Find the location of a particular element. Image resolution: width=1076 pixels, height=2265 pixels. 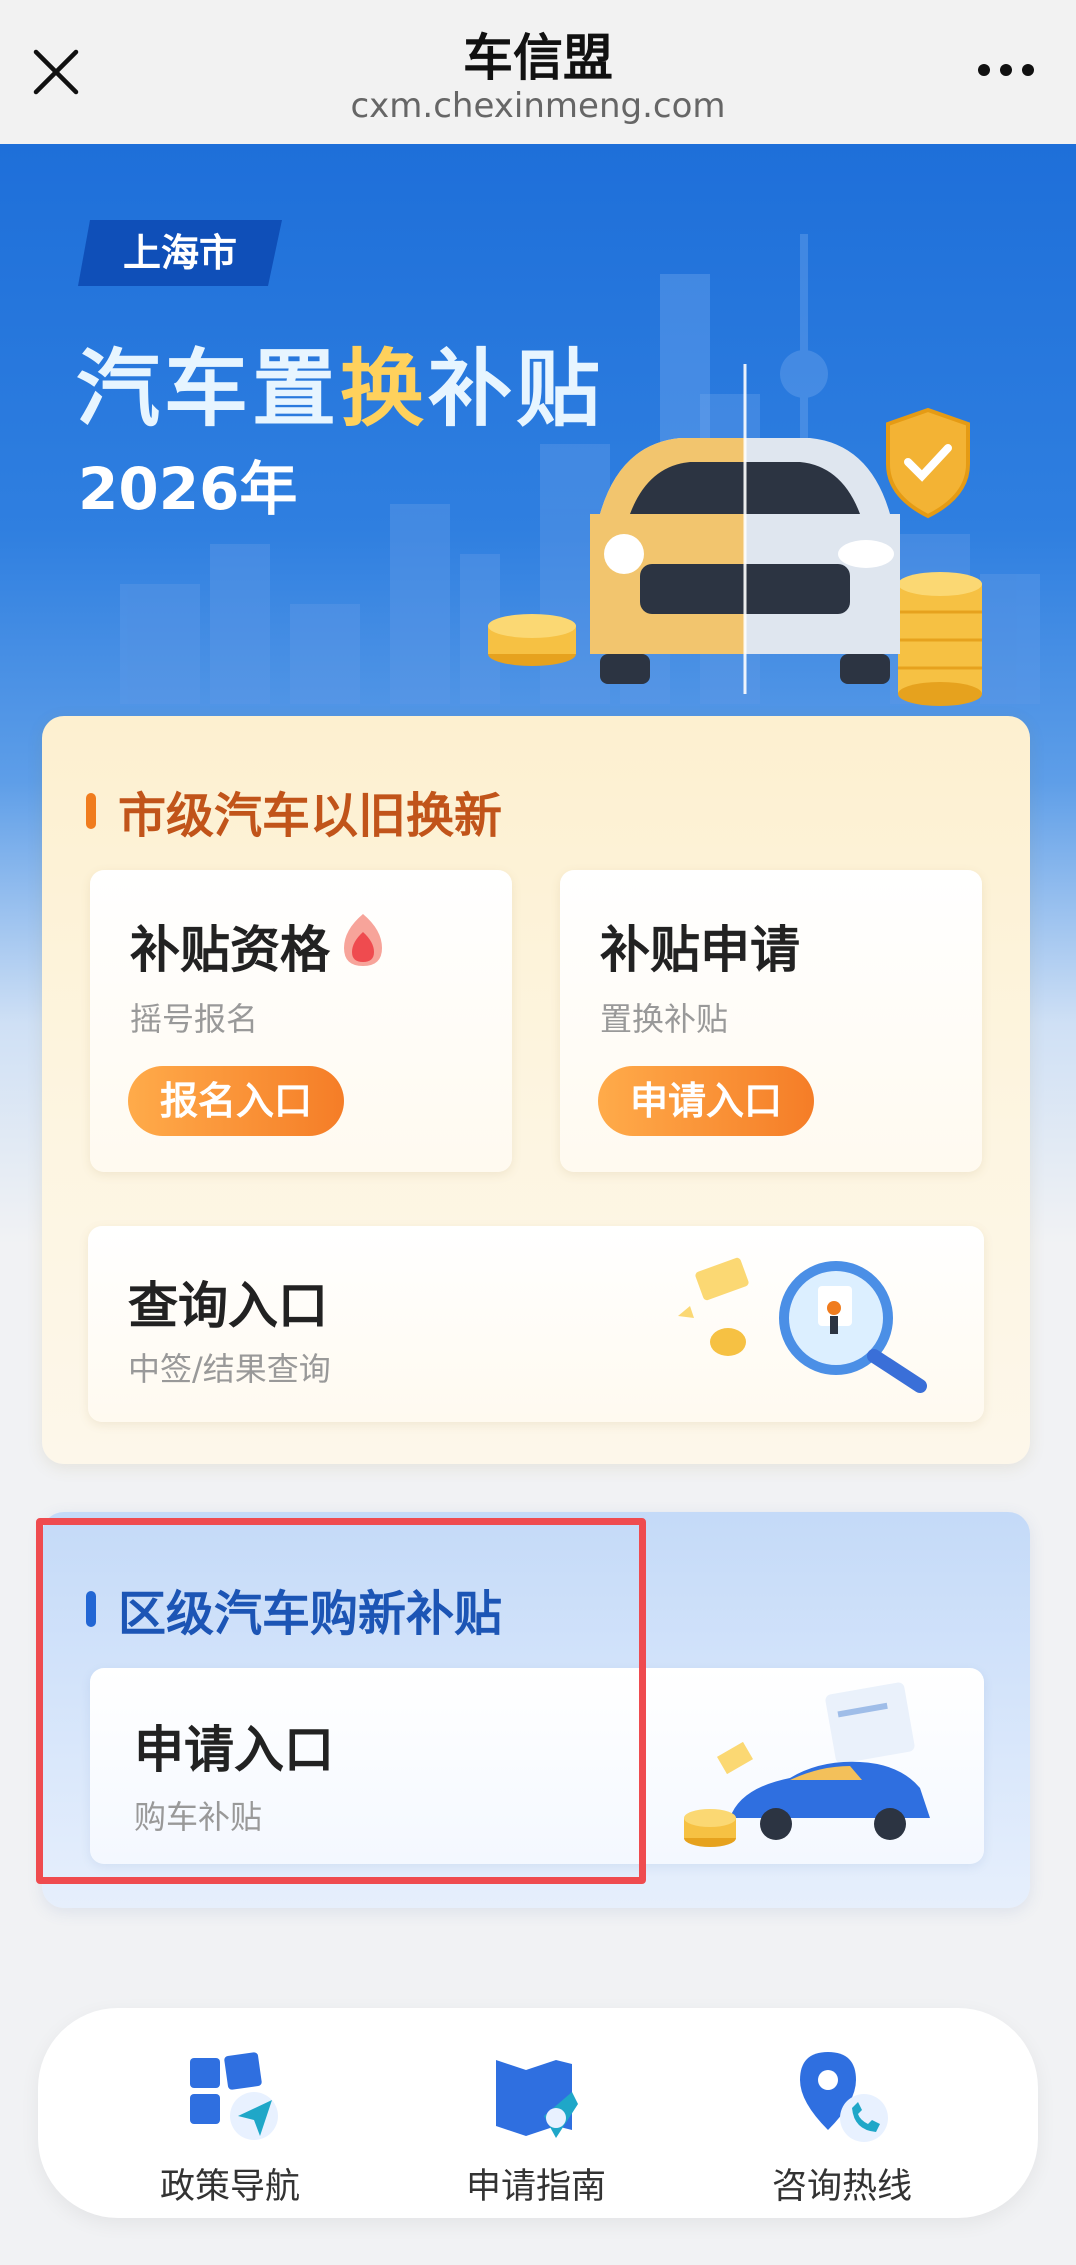

city-tag: 上海市 is located at coordinates (180, 253).